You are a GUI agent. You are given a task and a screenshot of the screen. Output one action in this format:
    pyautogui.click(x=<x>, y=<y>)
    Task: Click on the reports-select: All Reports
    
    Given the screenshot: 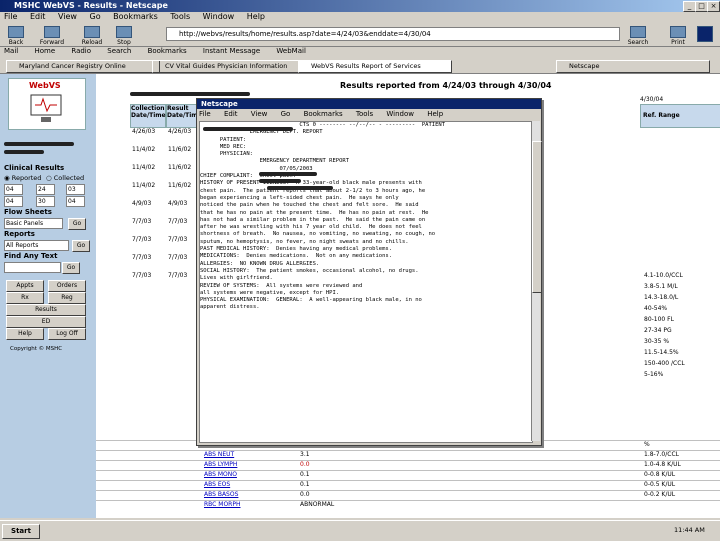 What is the action you would take?
    pyautogui.click(x=36, y=245)
    